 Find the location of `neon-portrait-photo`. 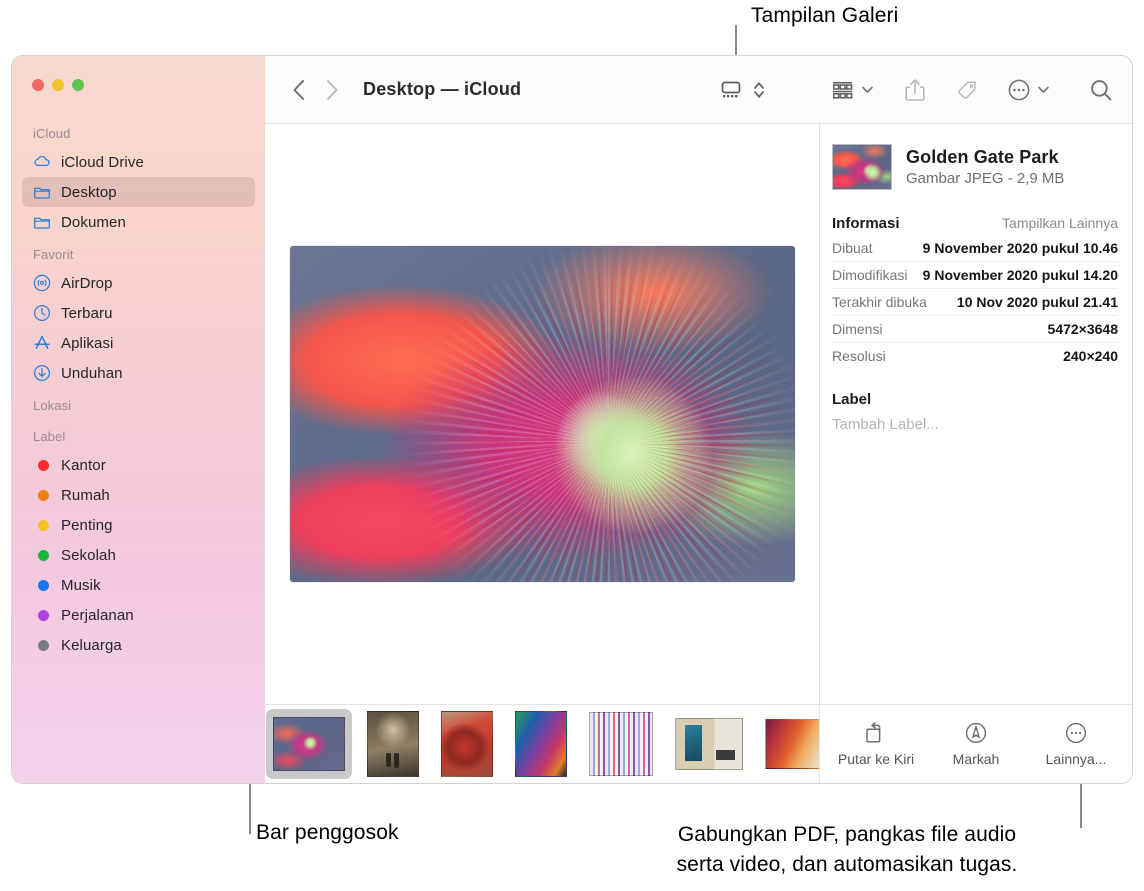

neon-portrait-photo is located at coordinates (541, 744).